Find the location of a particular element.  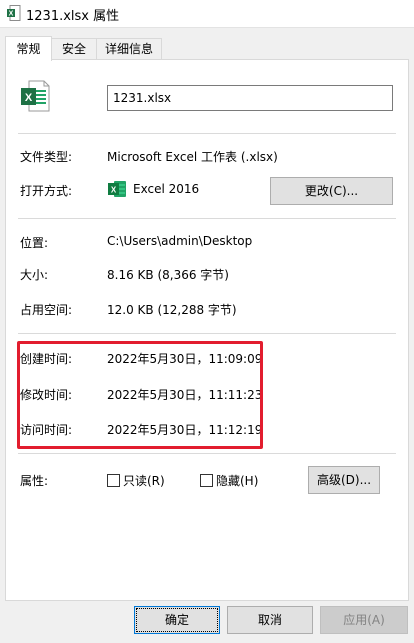

tab-general: 常规 is located at coordinates (28, 48).